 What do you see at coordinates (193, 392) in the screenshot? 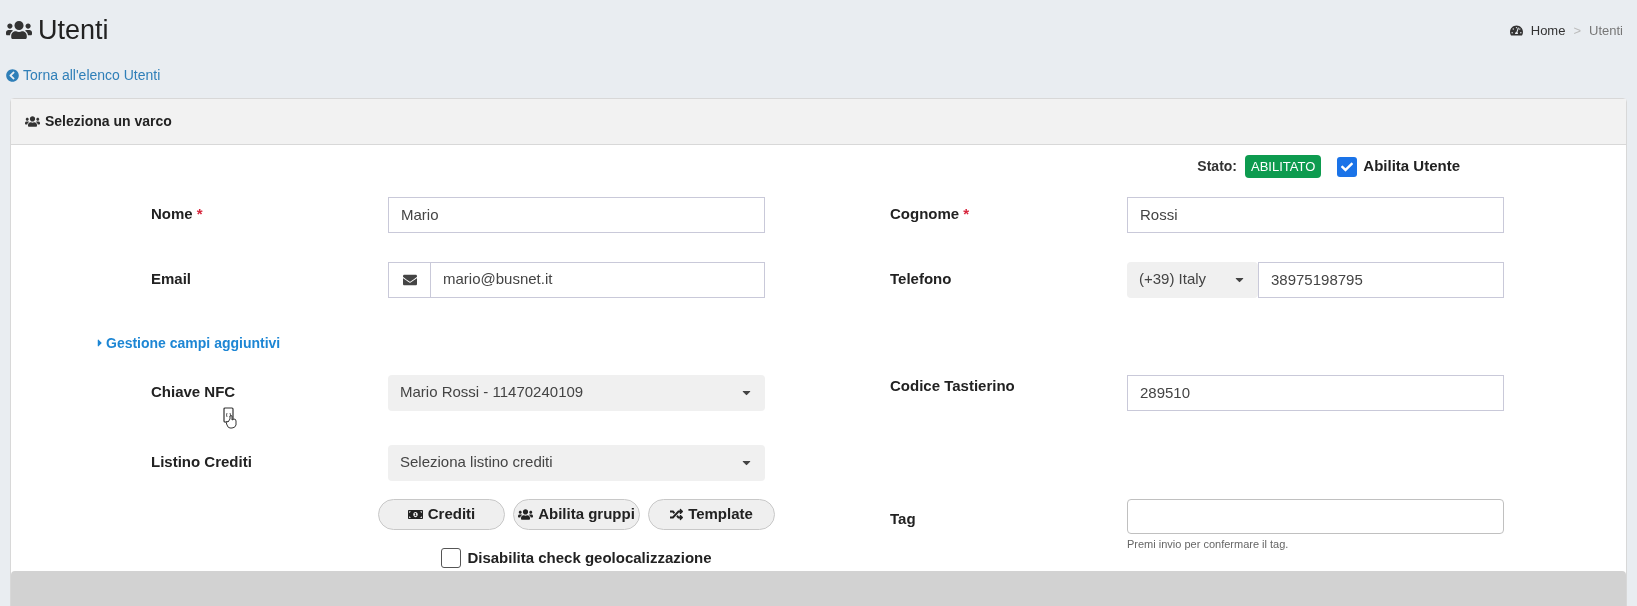
I see `field-label: Chiave NFC` at bounding box center [193, 392].